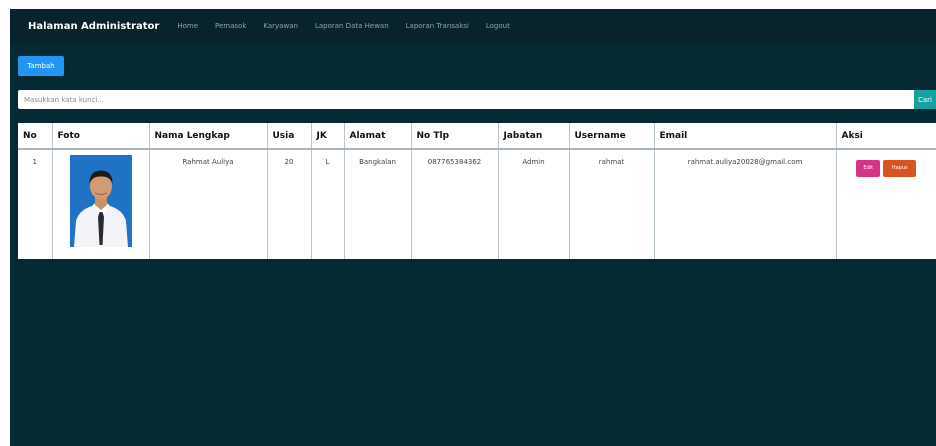  What do you see at coordinates (288, 204) in the screenshot?
I see `cell-usia: 20` at bounding box center [288, 204].